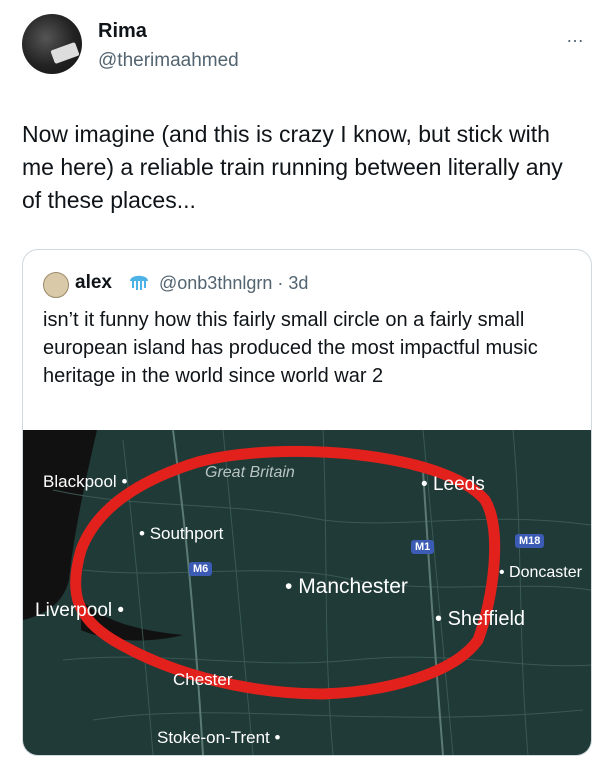 The width and height of the screenshot is (614, 767). Describe the element at coordinates (60, 525) in the screenshot. I see `sea-area` at that location.